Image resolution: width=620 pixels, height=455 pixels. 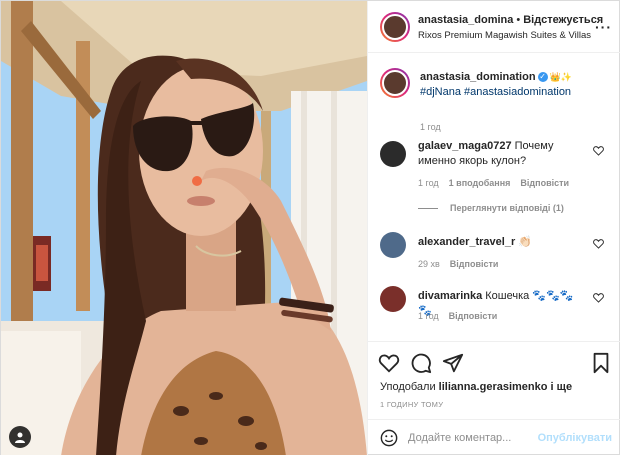 What do you see at coordinates (429, 264) in the screenshot?
I see `comment-time: 29 хв` at bounding box center [429, 264].